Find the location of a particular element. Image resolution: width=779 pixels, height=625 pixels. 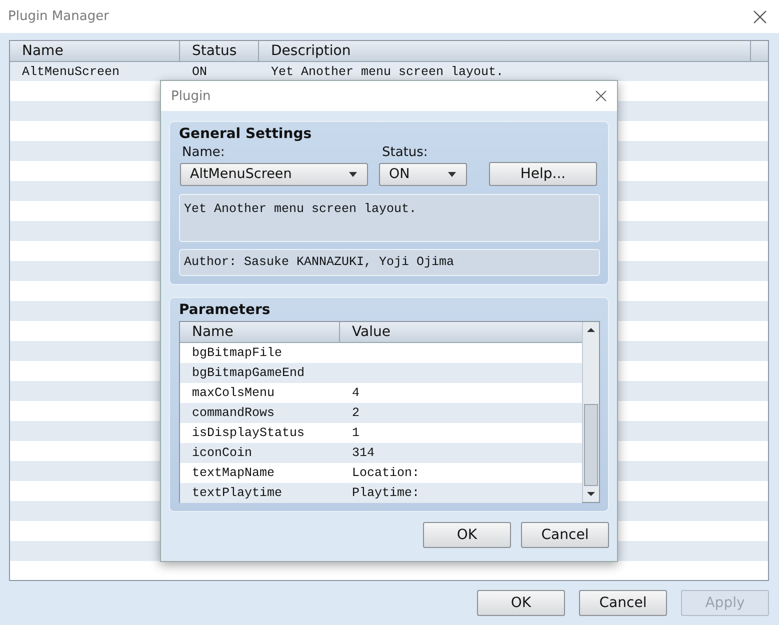

table-cell-text: textPlaytime is located at coordinates (237, 493).